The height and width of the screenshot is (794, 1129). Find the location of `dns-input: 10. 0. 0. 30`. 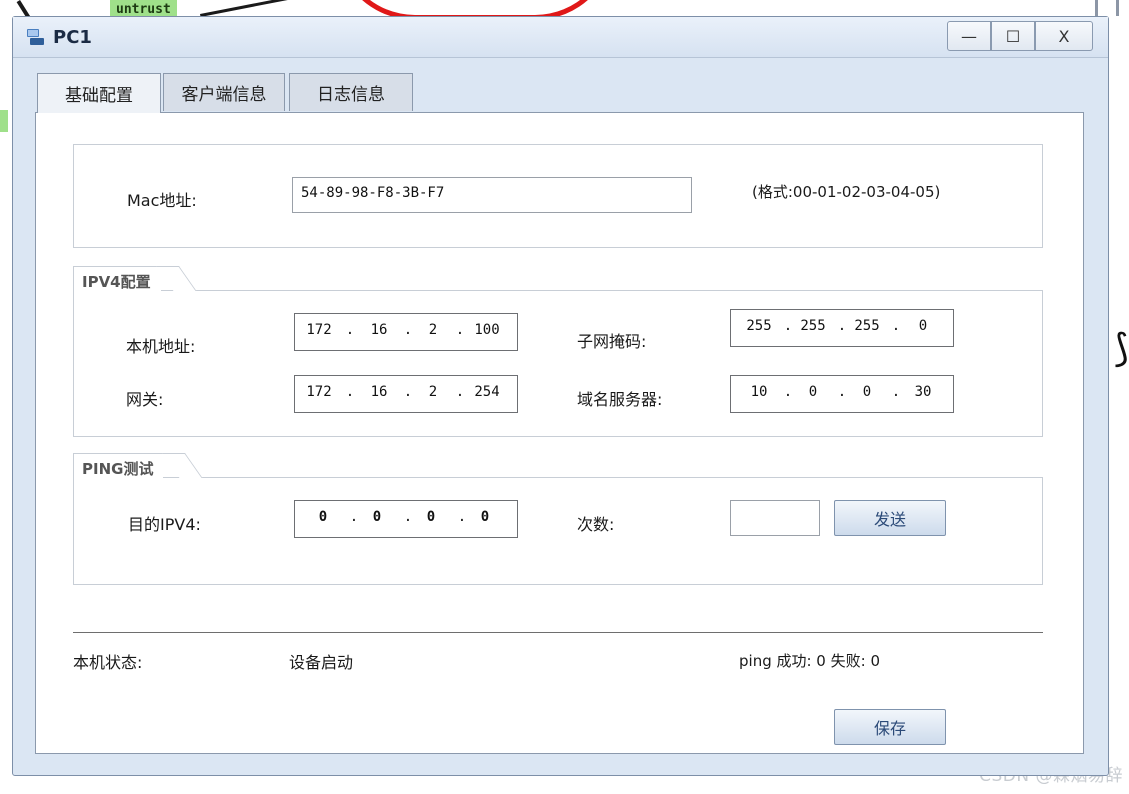

dns-input: 10. 0. 0. 30 is located at coordinates (842, 394).